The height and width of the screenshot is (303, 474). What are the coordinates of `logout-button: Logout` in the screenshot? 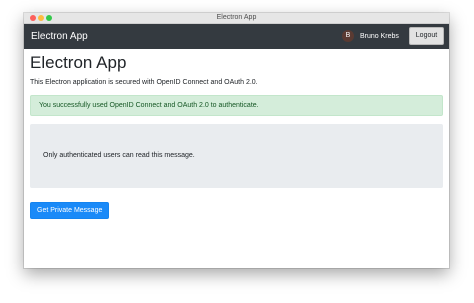 It's located at (426, 36).